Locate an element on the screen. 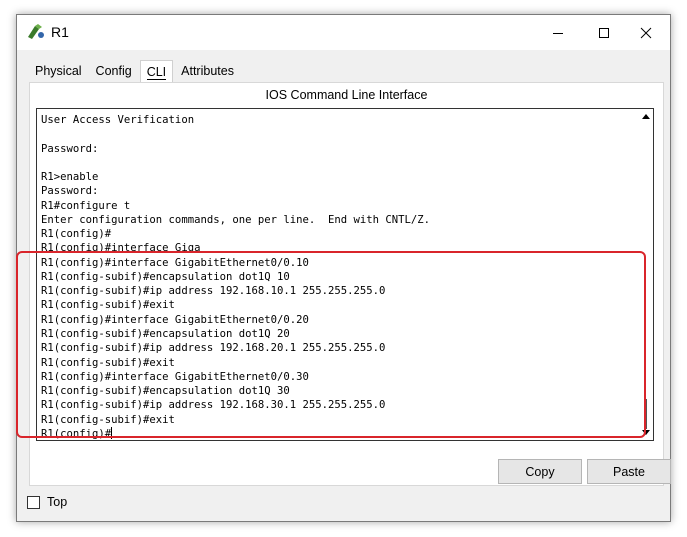  terminal-scrollbar is located at coordinates (646, 274).